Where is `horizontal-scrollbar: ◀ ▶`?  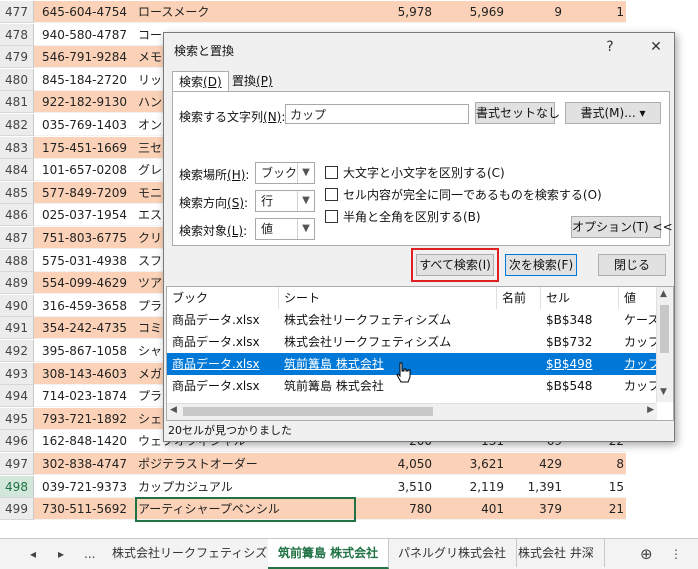 horizontal-scrollbar: ◀ ▶ is located at coordinates (412, 411).